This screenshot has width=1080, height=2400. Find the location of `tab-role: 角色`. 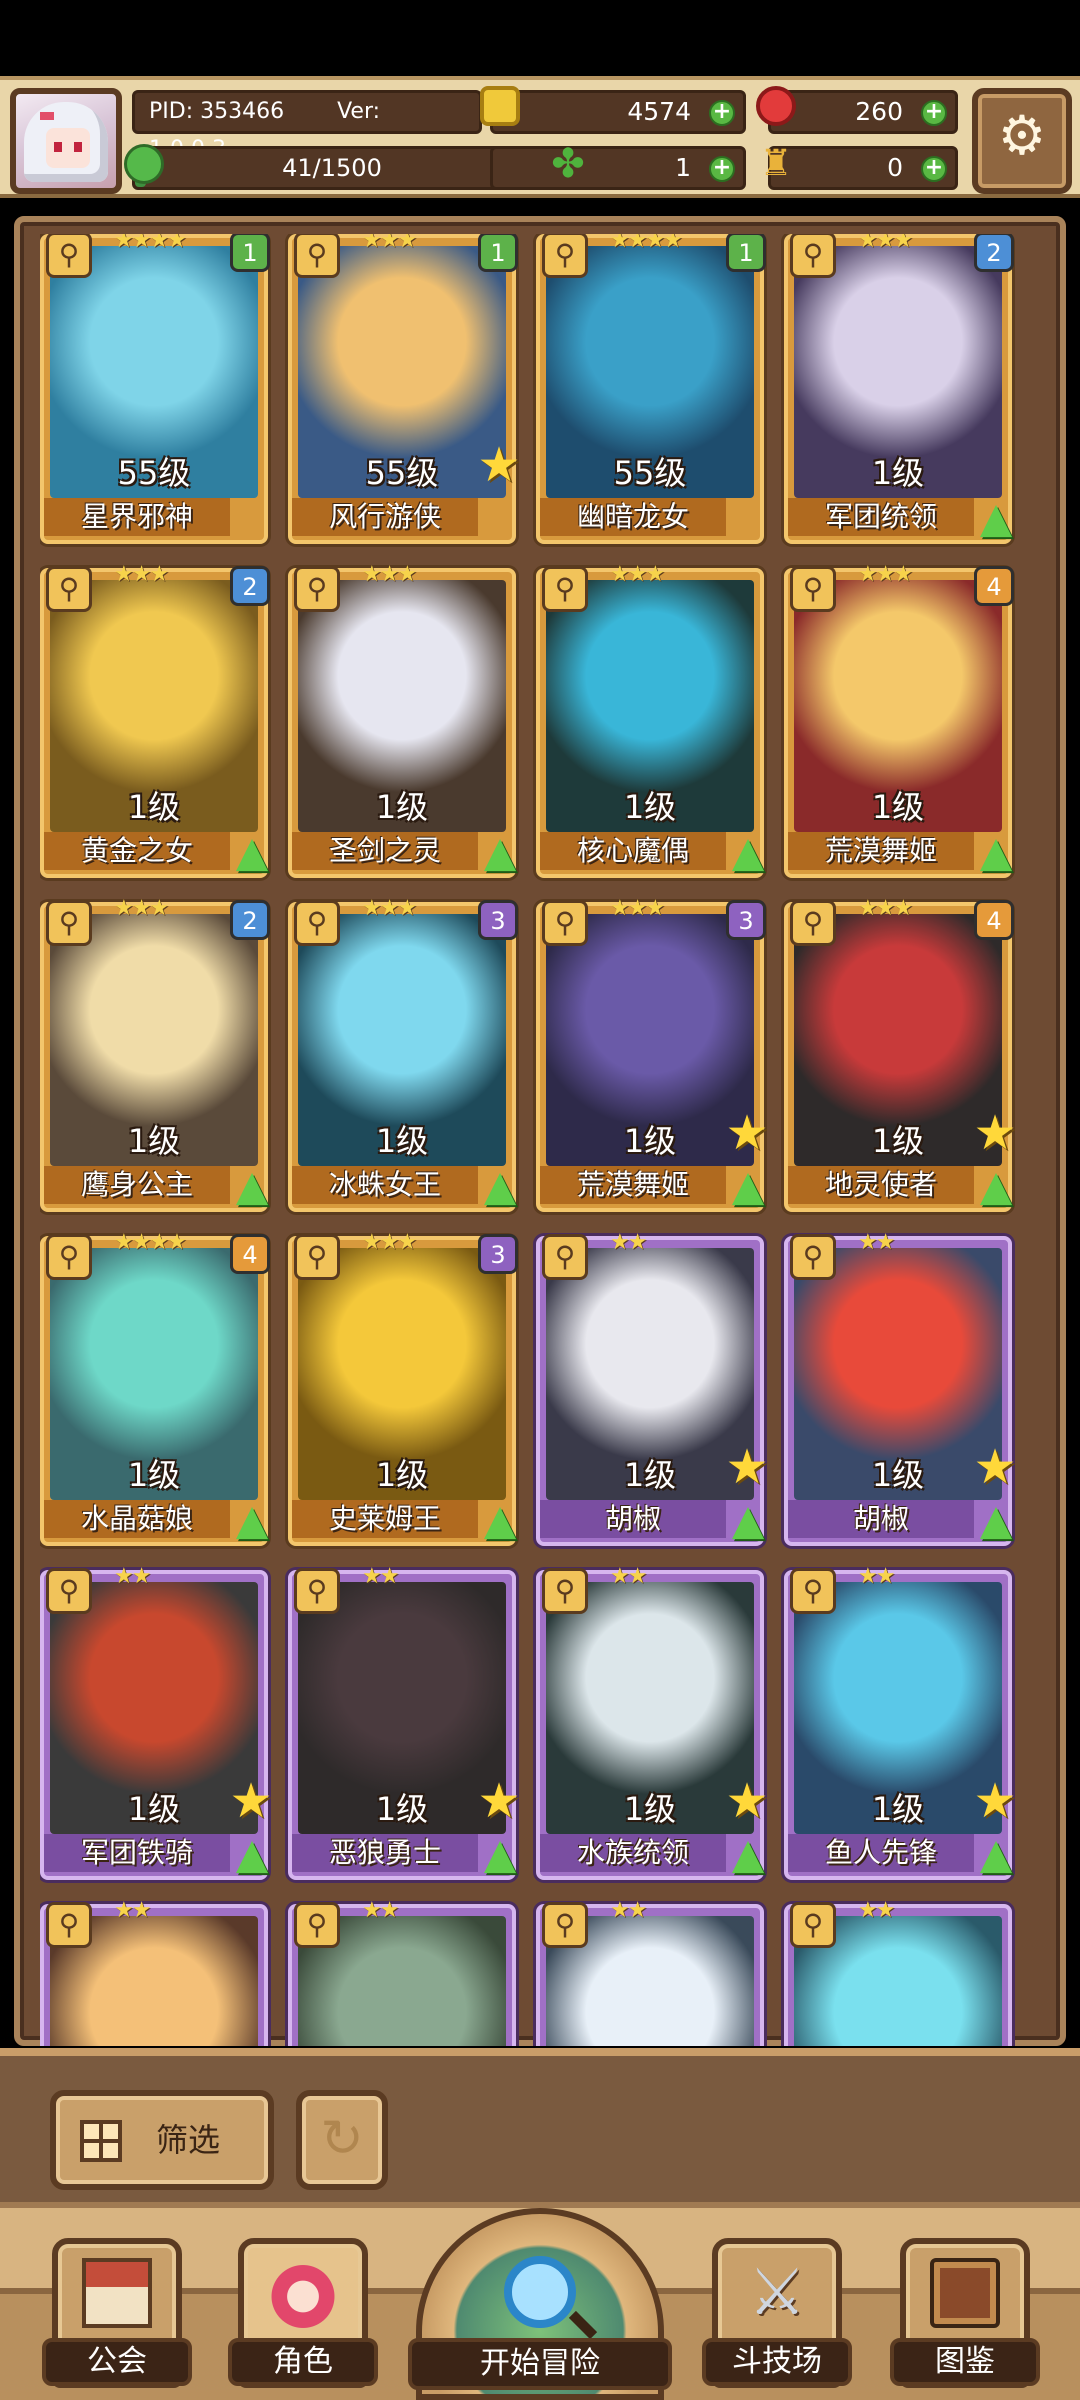

tab-role: 角色 is located at coordinates (303, 2313).